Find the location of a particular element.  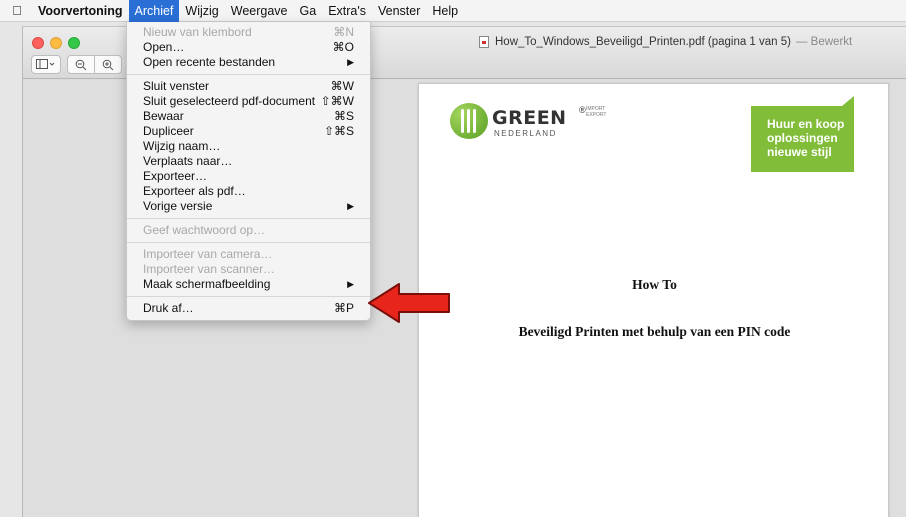

edited-status: — Bewerkt is located at coordinates (824, 42).